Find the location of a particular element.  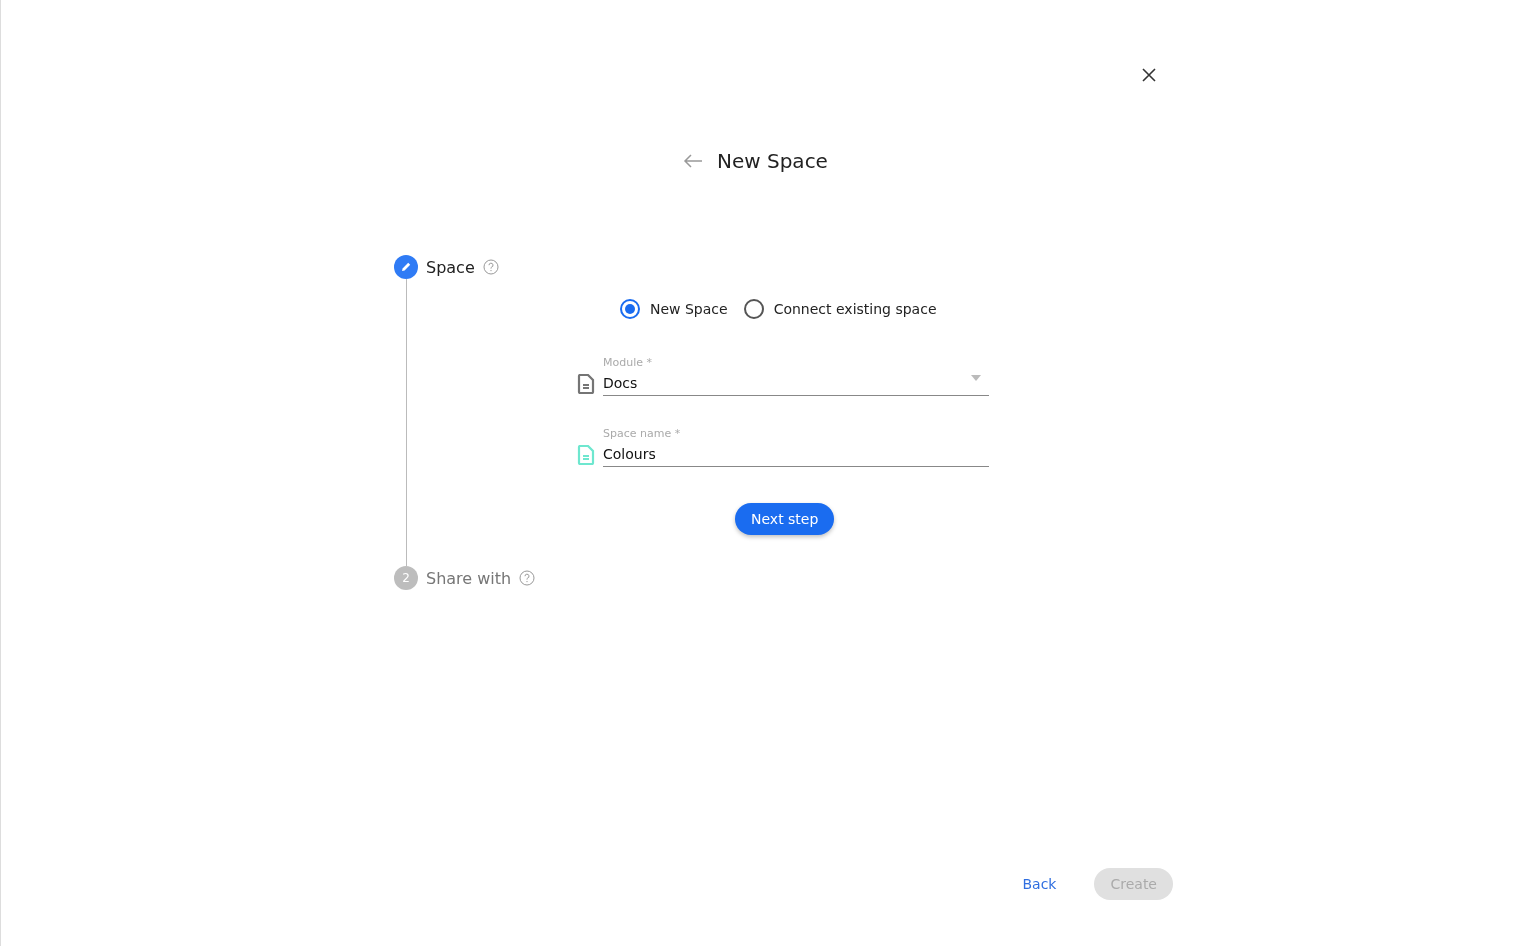

input-field: Space name * Colours is located at coordinates (796, 447).